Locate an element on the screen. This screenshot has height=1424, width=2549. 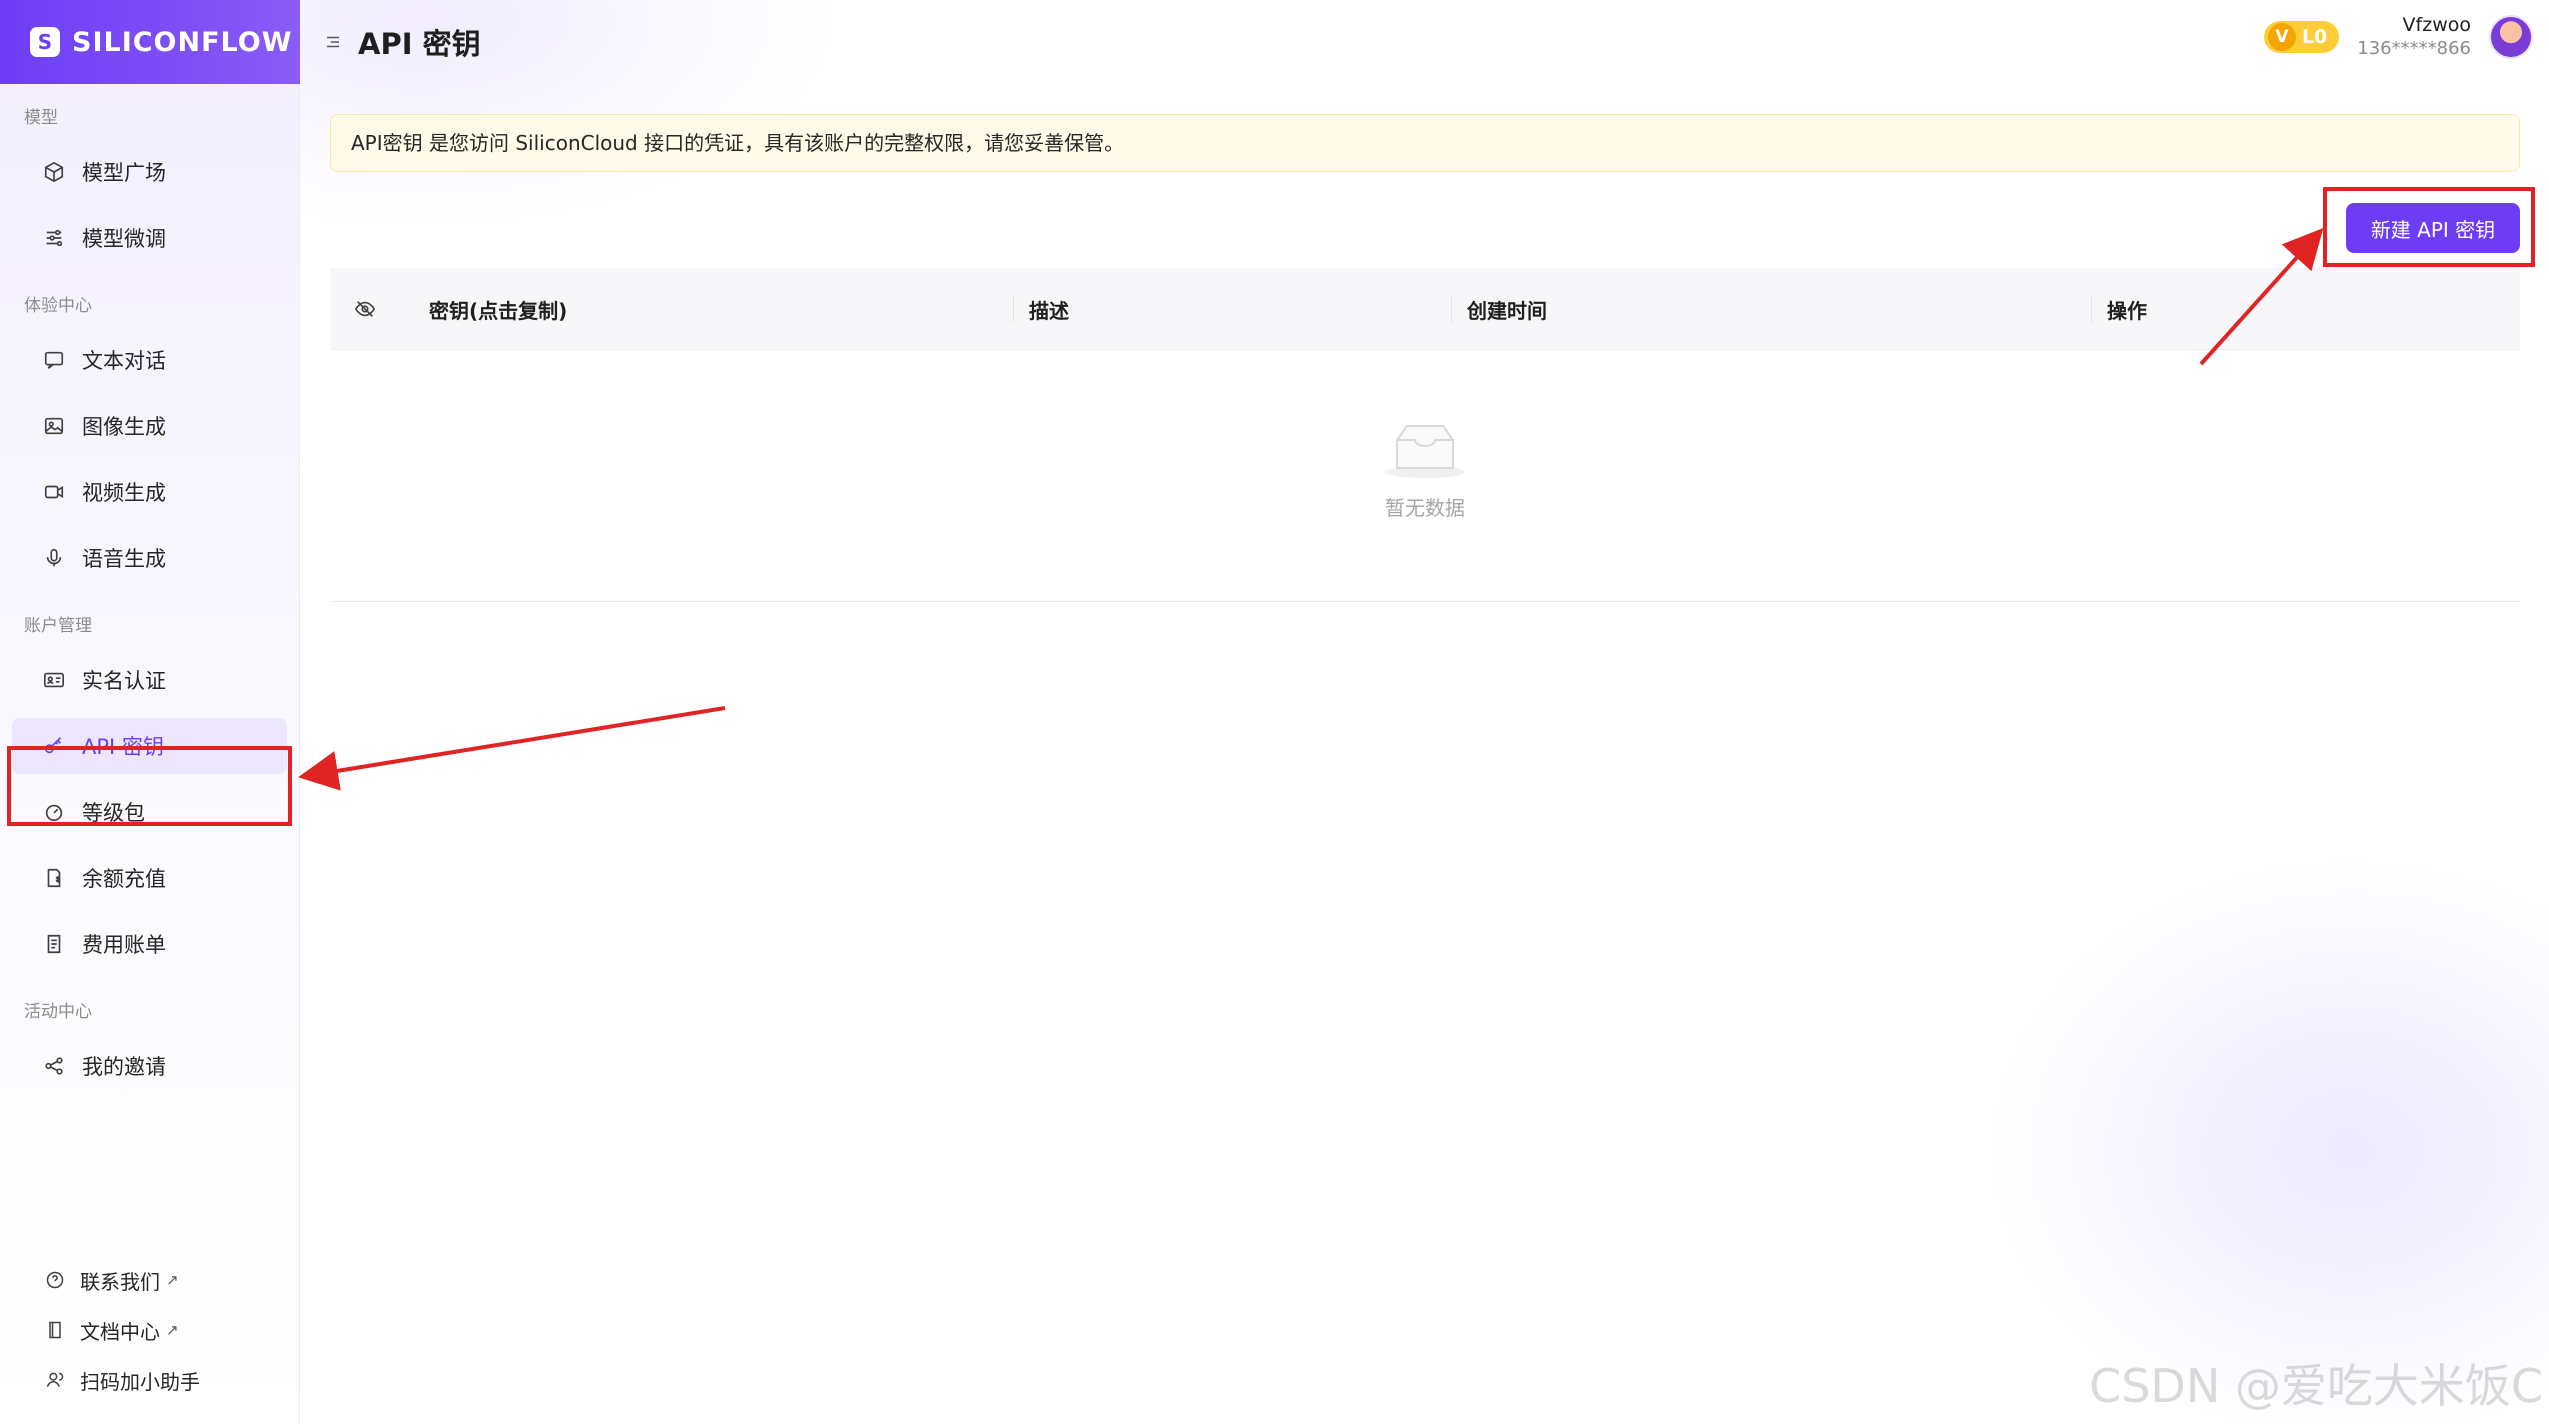
page-header: API 密钥 V L0 Vfzwoo 136*****866 is located at coordinates (1424, 42).